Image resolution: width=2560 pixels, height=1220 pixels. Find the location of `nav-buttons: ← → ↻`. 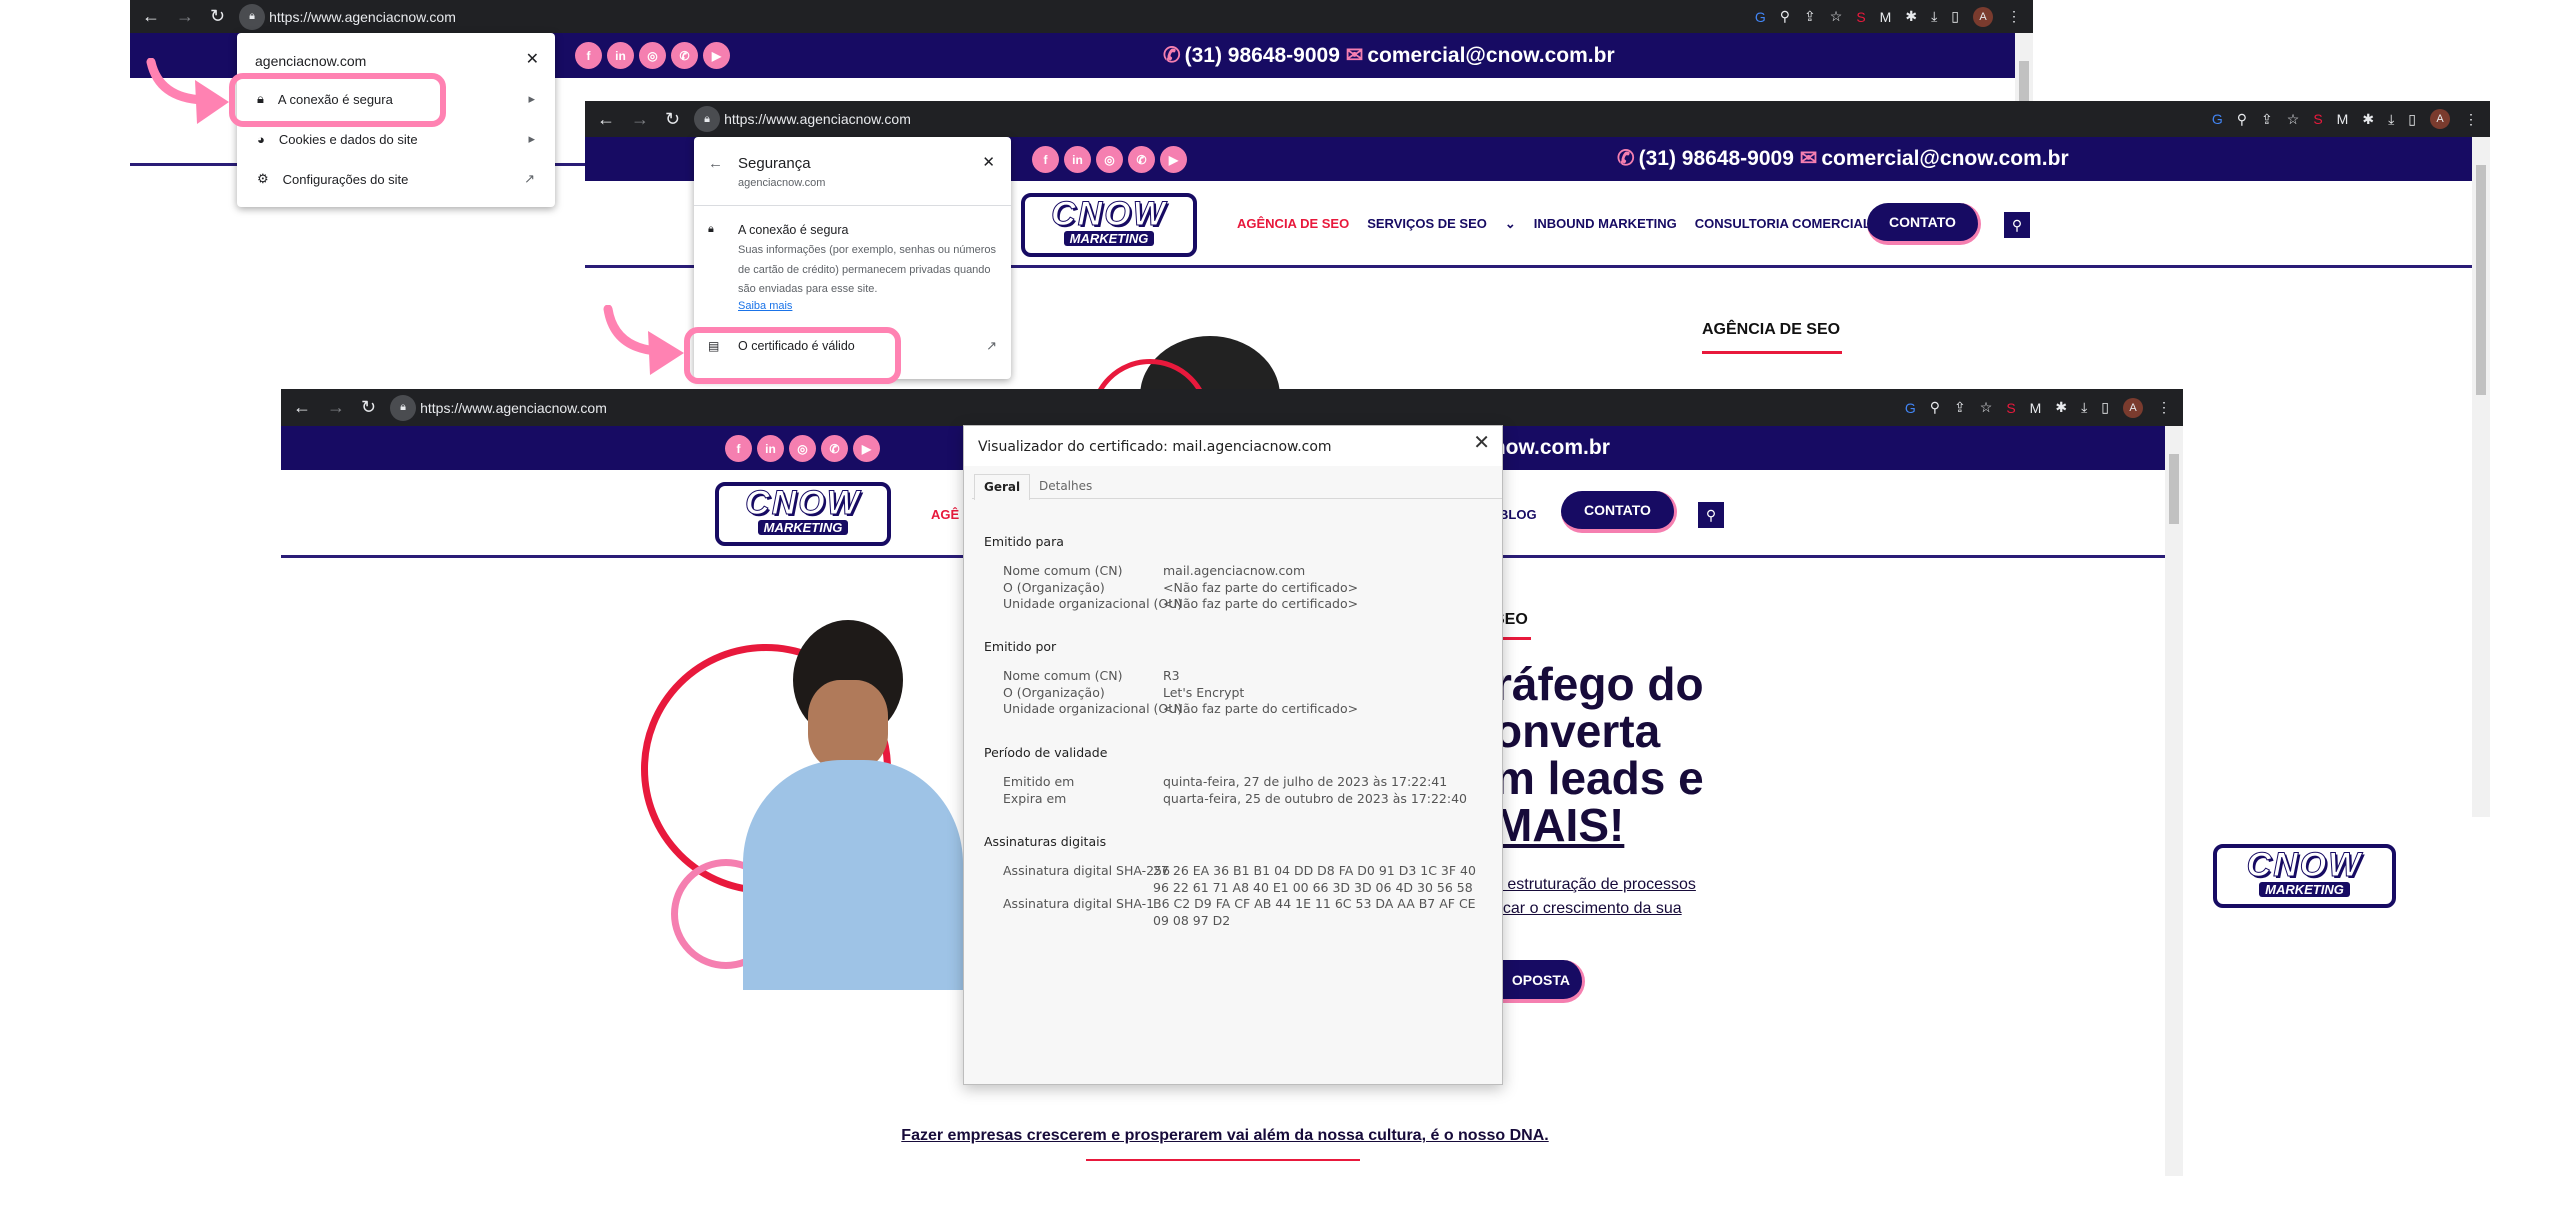

nav-buttons: ← → ↻ is located at coordinates (632, 119).